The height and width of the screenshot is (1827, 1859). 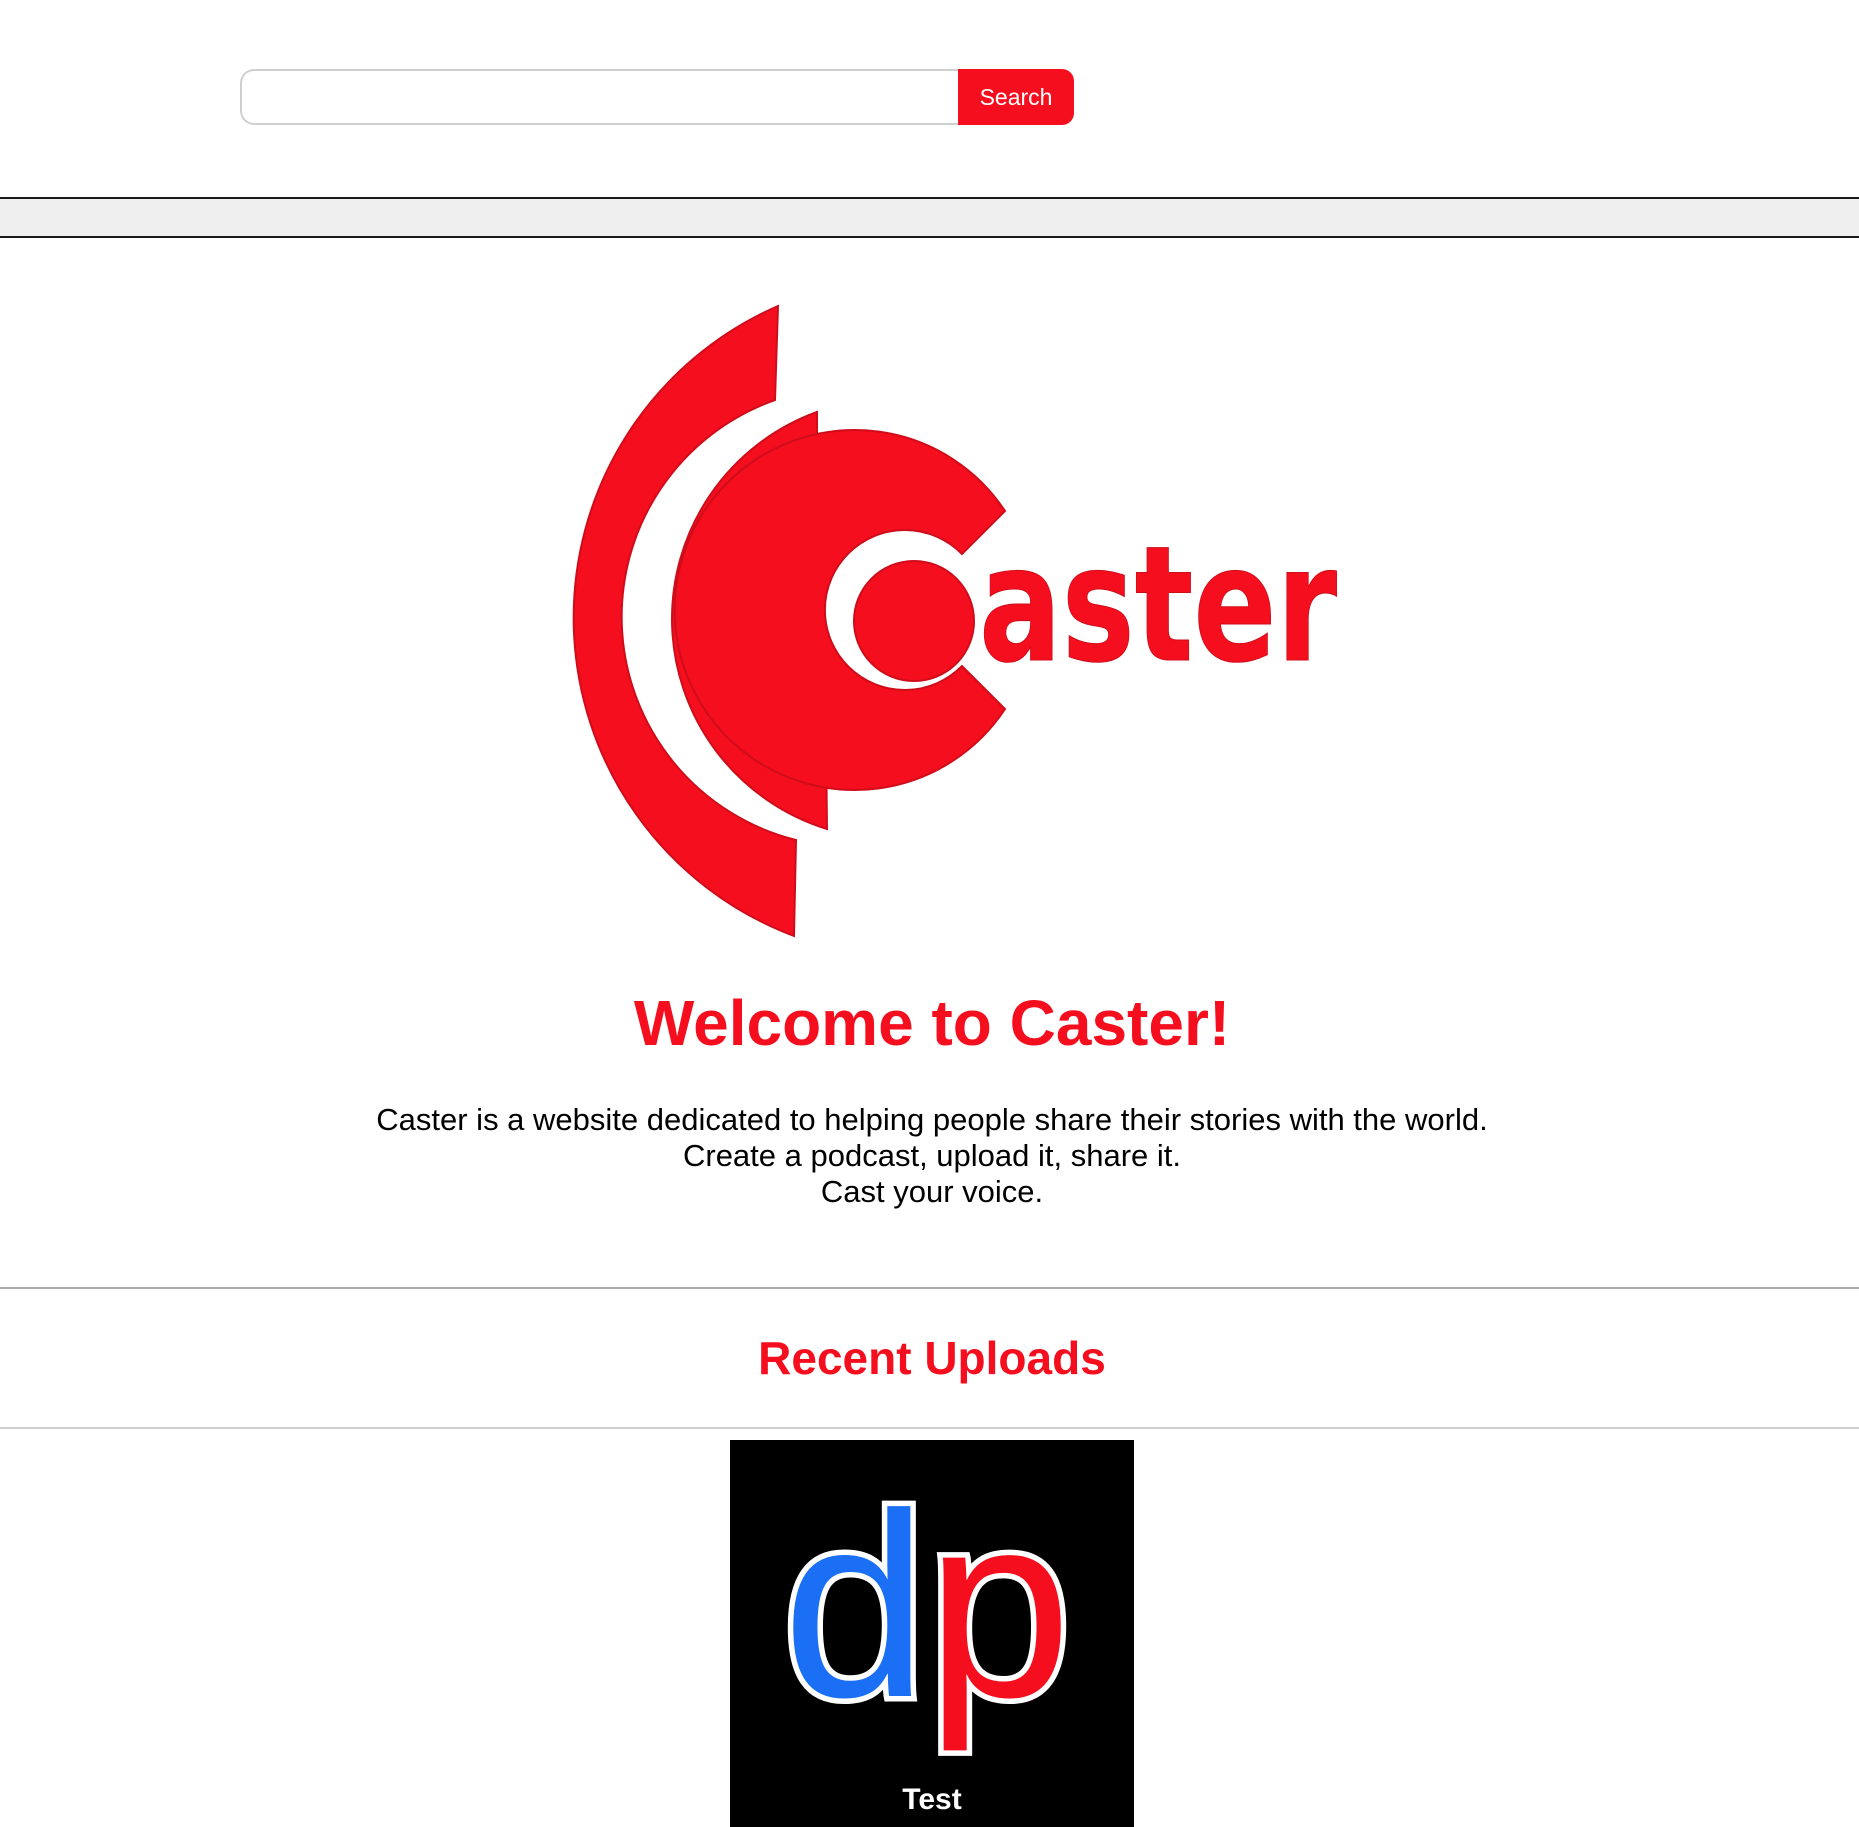 What do you see at coordinates (932, 1358) in the screenshot?
I see `recent-uploads-title: Recent Uploads` at bounding box center [932, 1358].